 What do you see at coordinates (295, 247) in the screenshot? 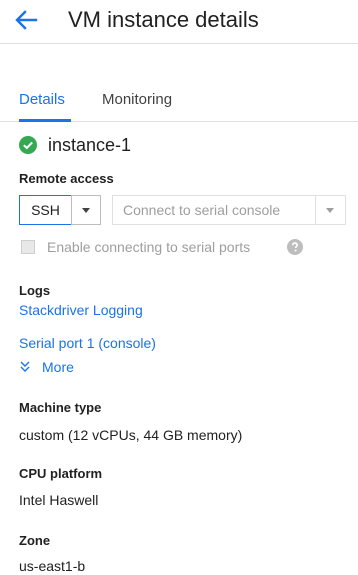
I see `help-icon` at bounding box center [295, 247].